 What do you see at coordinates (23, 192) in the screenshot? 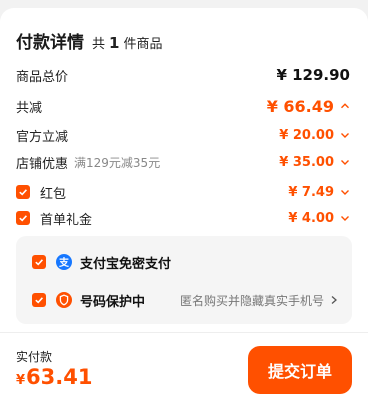
I see `red-packet-checkbox` at bounding box center [23, 192].